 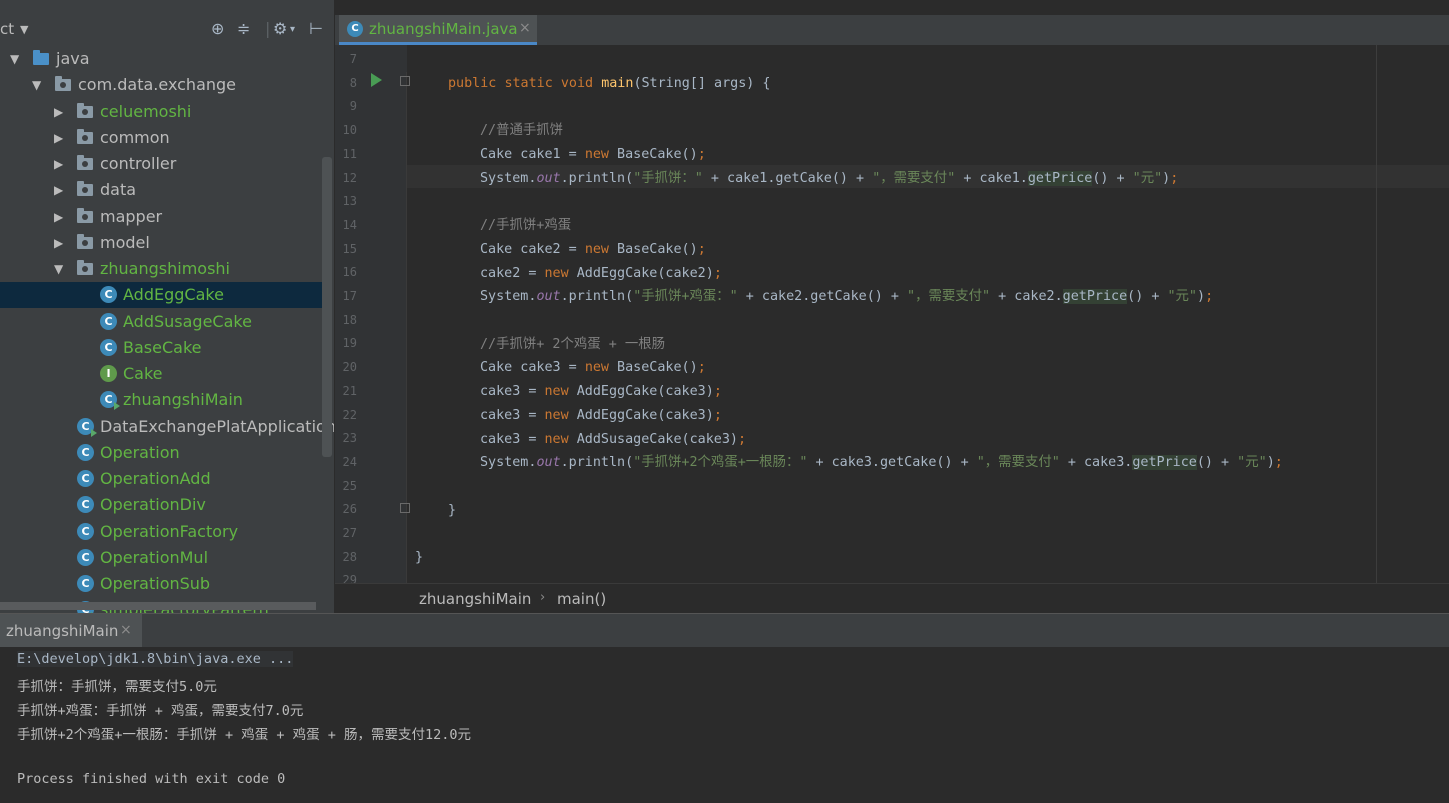 What do you see at coordinates (593, 249) in the screenshot?
I see `code-line-15: Cake cake2 = new BaseCake();` at bounding box center [593, 249].